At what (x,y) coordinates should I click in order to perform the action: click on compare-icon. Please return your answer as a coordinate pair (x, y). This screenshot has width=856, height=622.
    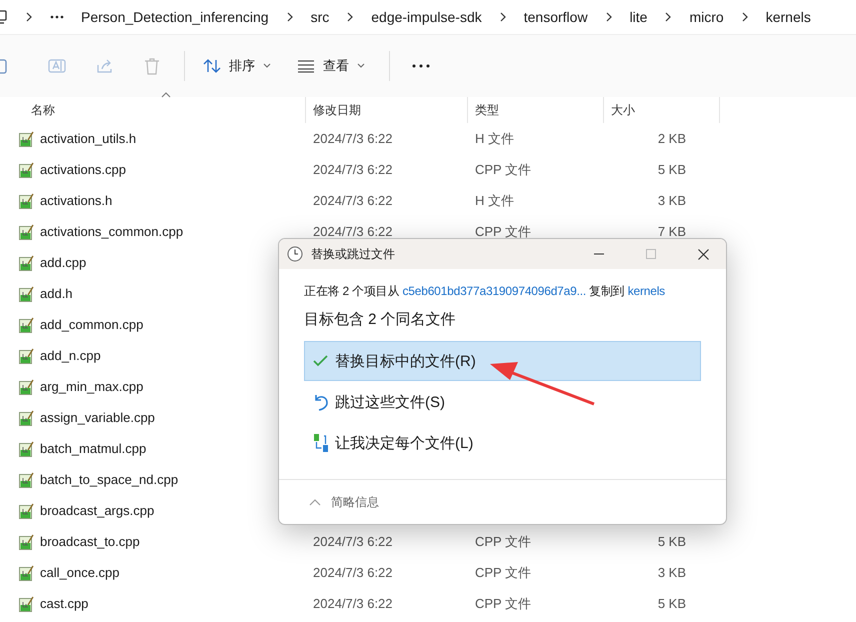
    Looking at the image, I should click on (321, 443).